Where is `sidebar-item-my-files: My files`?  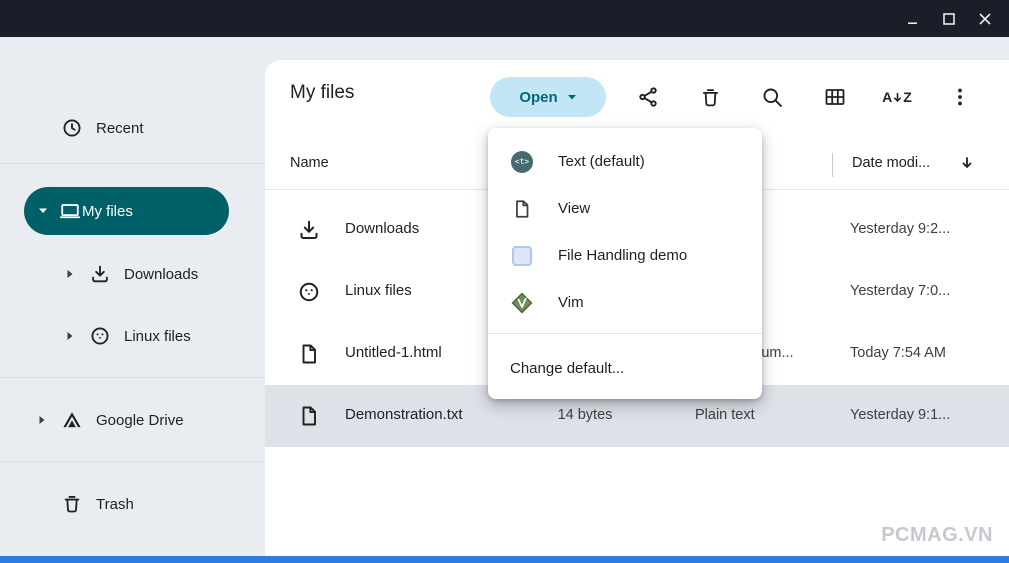
sidebar-item-my-files: My files is located at coordinates (126, 211).